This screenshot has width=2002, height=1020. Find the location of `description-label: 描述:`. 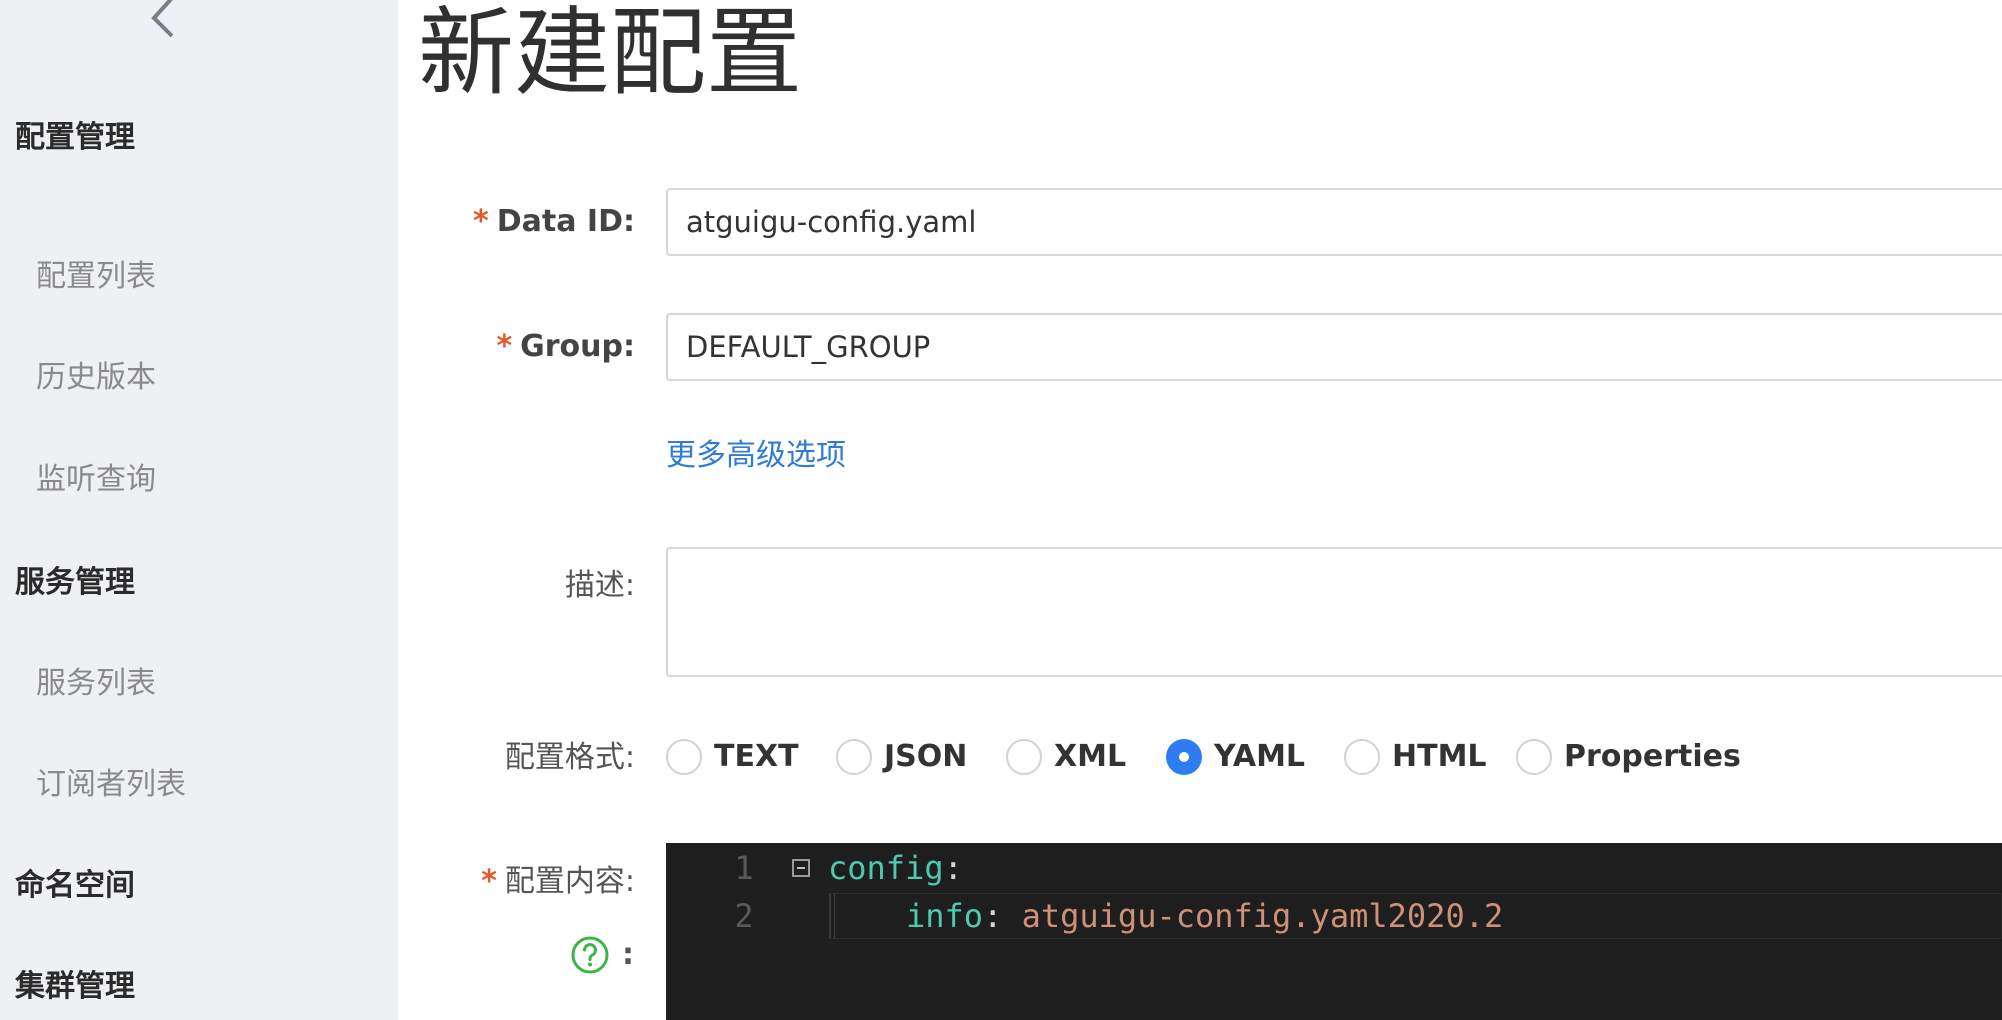

description-label: 描述: is located at coordinates (599, 585).